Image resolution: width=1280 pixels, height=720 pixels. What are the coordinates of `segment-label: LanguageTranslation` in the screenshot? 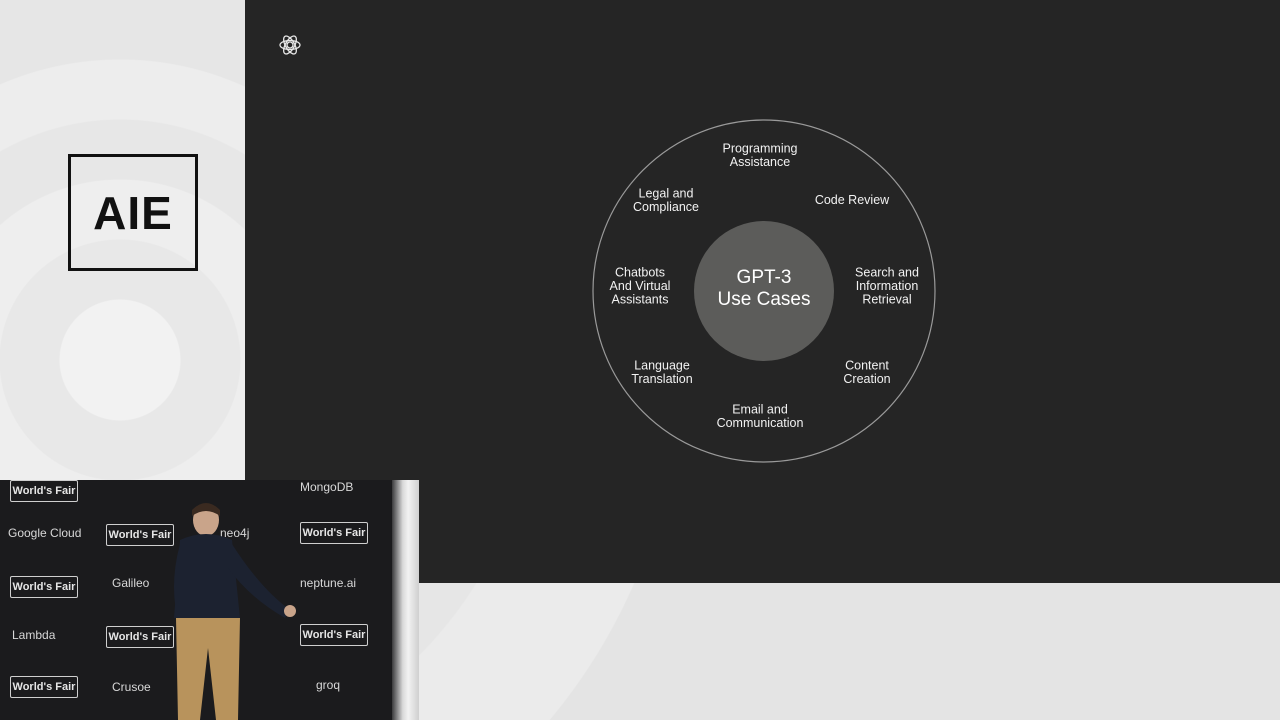 It's located at (661, 372).